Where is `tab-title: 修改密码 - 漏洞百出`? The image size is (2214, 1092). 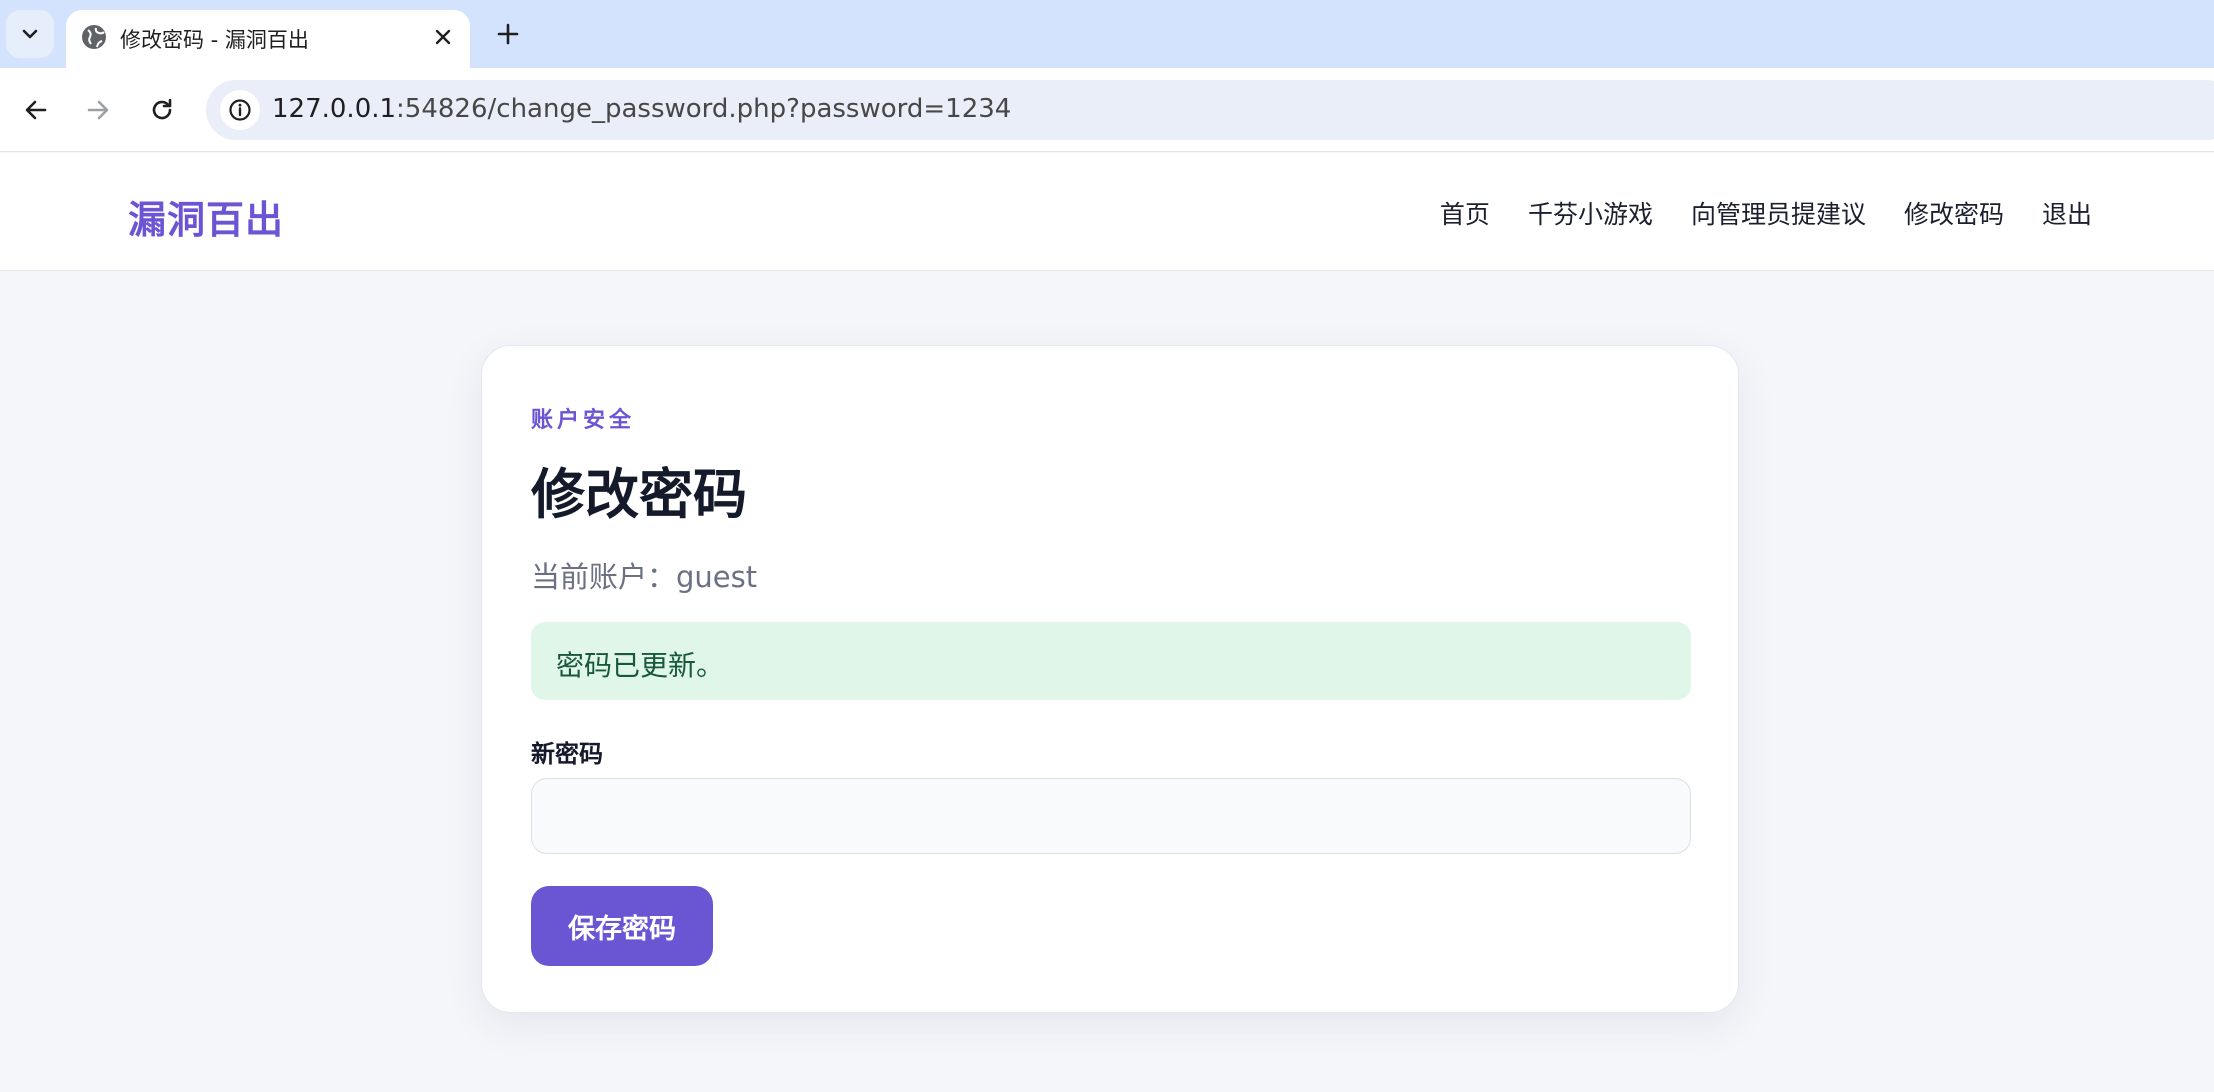 tab-title: 修改密码 - 漏洞百出 is located at coordinates (214, 40).